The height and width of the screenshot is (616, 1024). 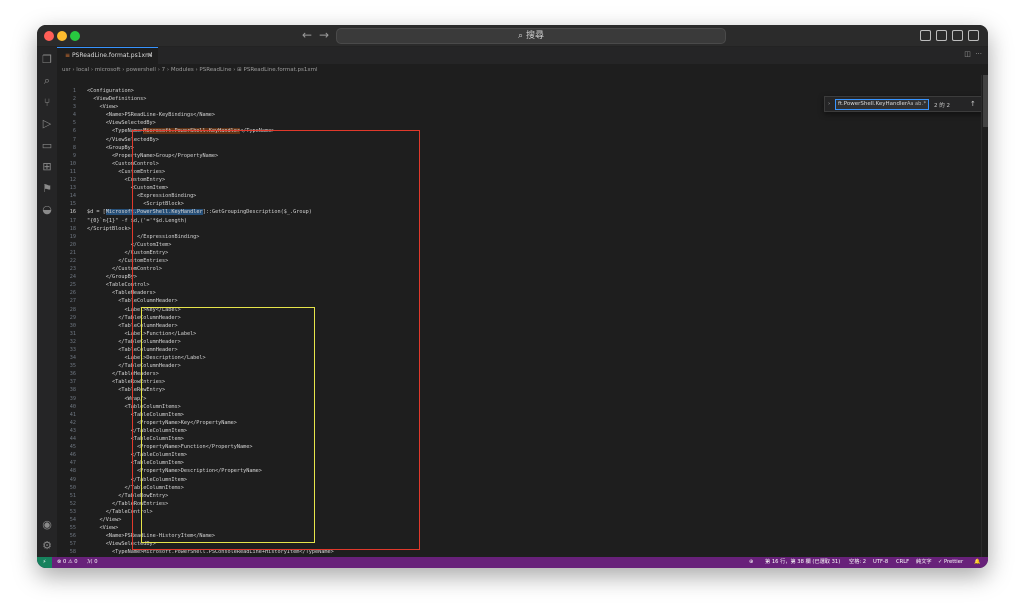 I want to click on match-case-icon: Aa, so click(x=910, y=104).